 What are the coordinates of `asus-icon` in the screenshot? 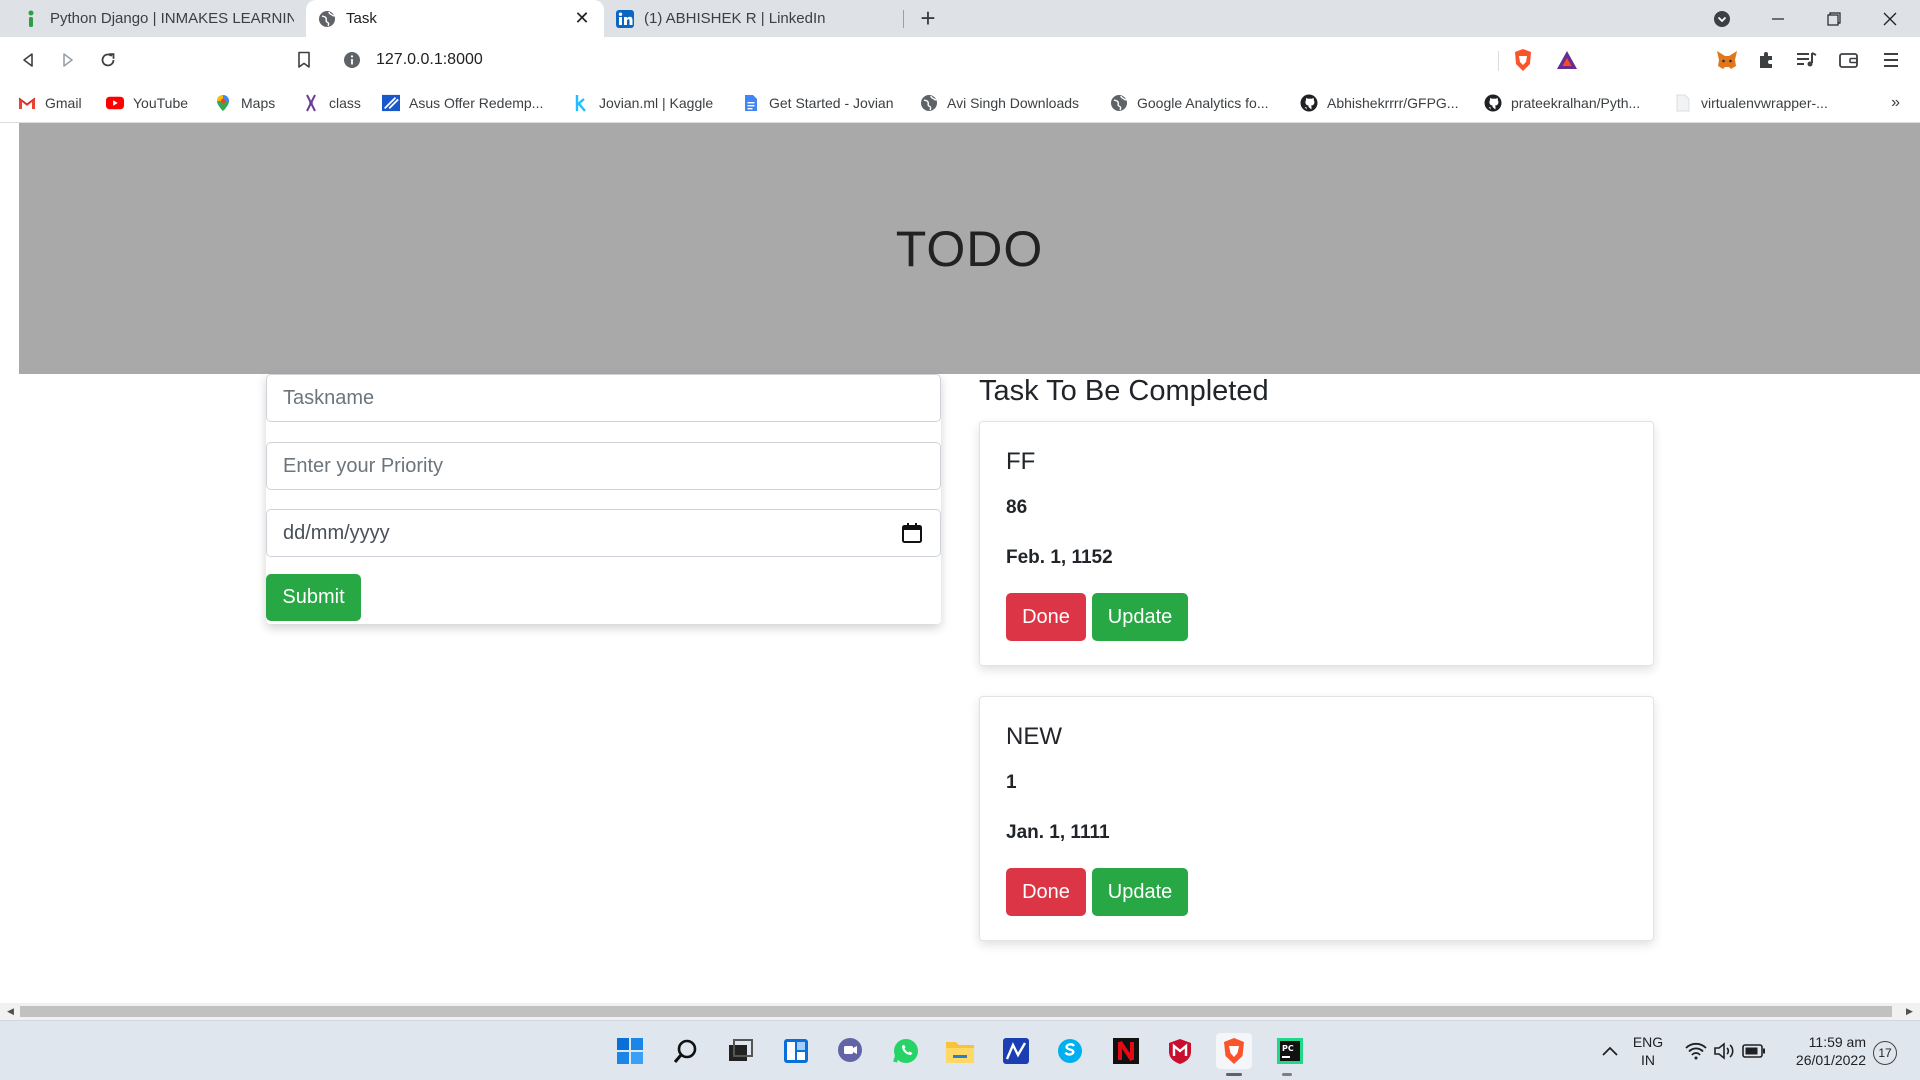 It's located at (391, 103).